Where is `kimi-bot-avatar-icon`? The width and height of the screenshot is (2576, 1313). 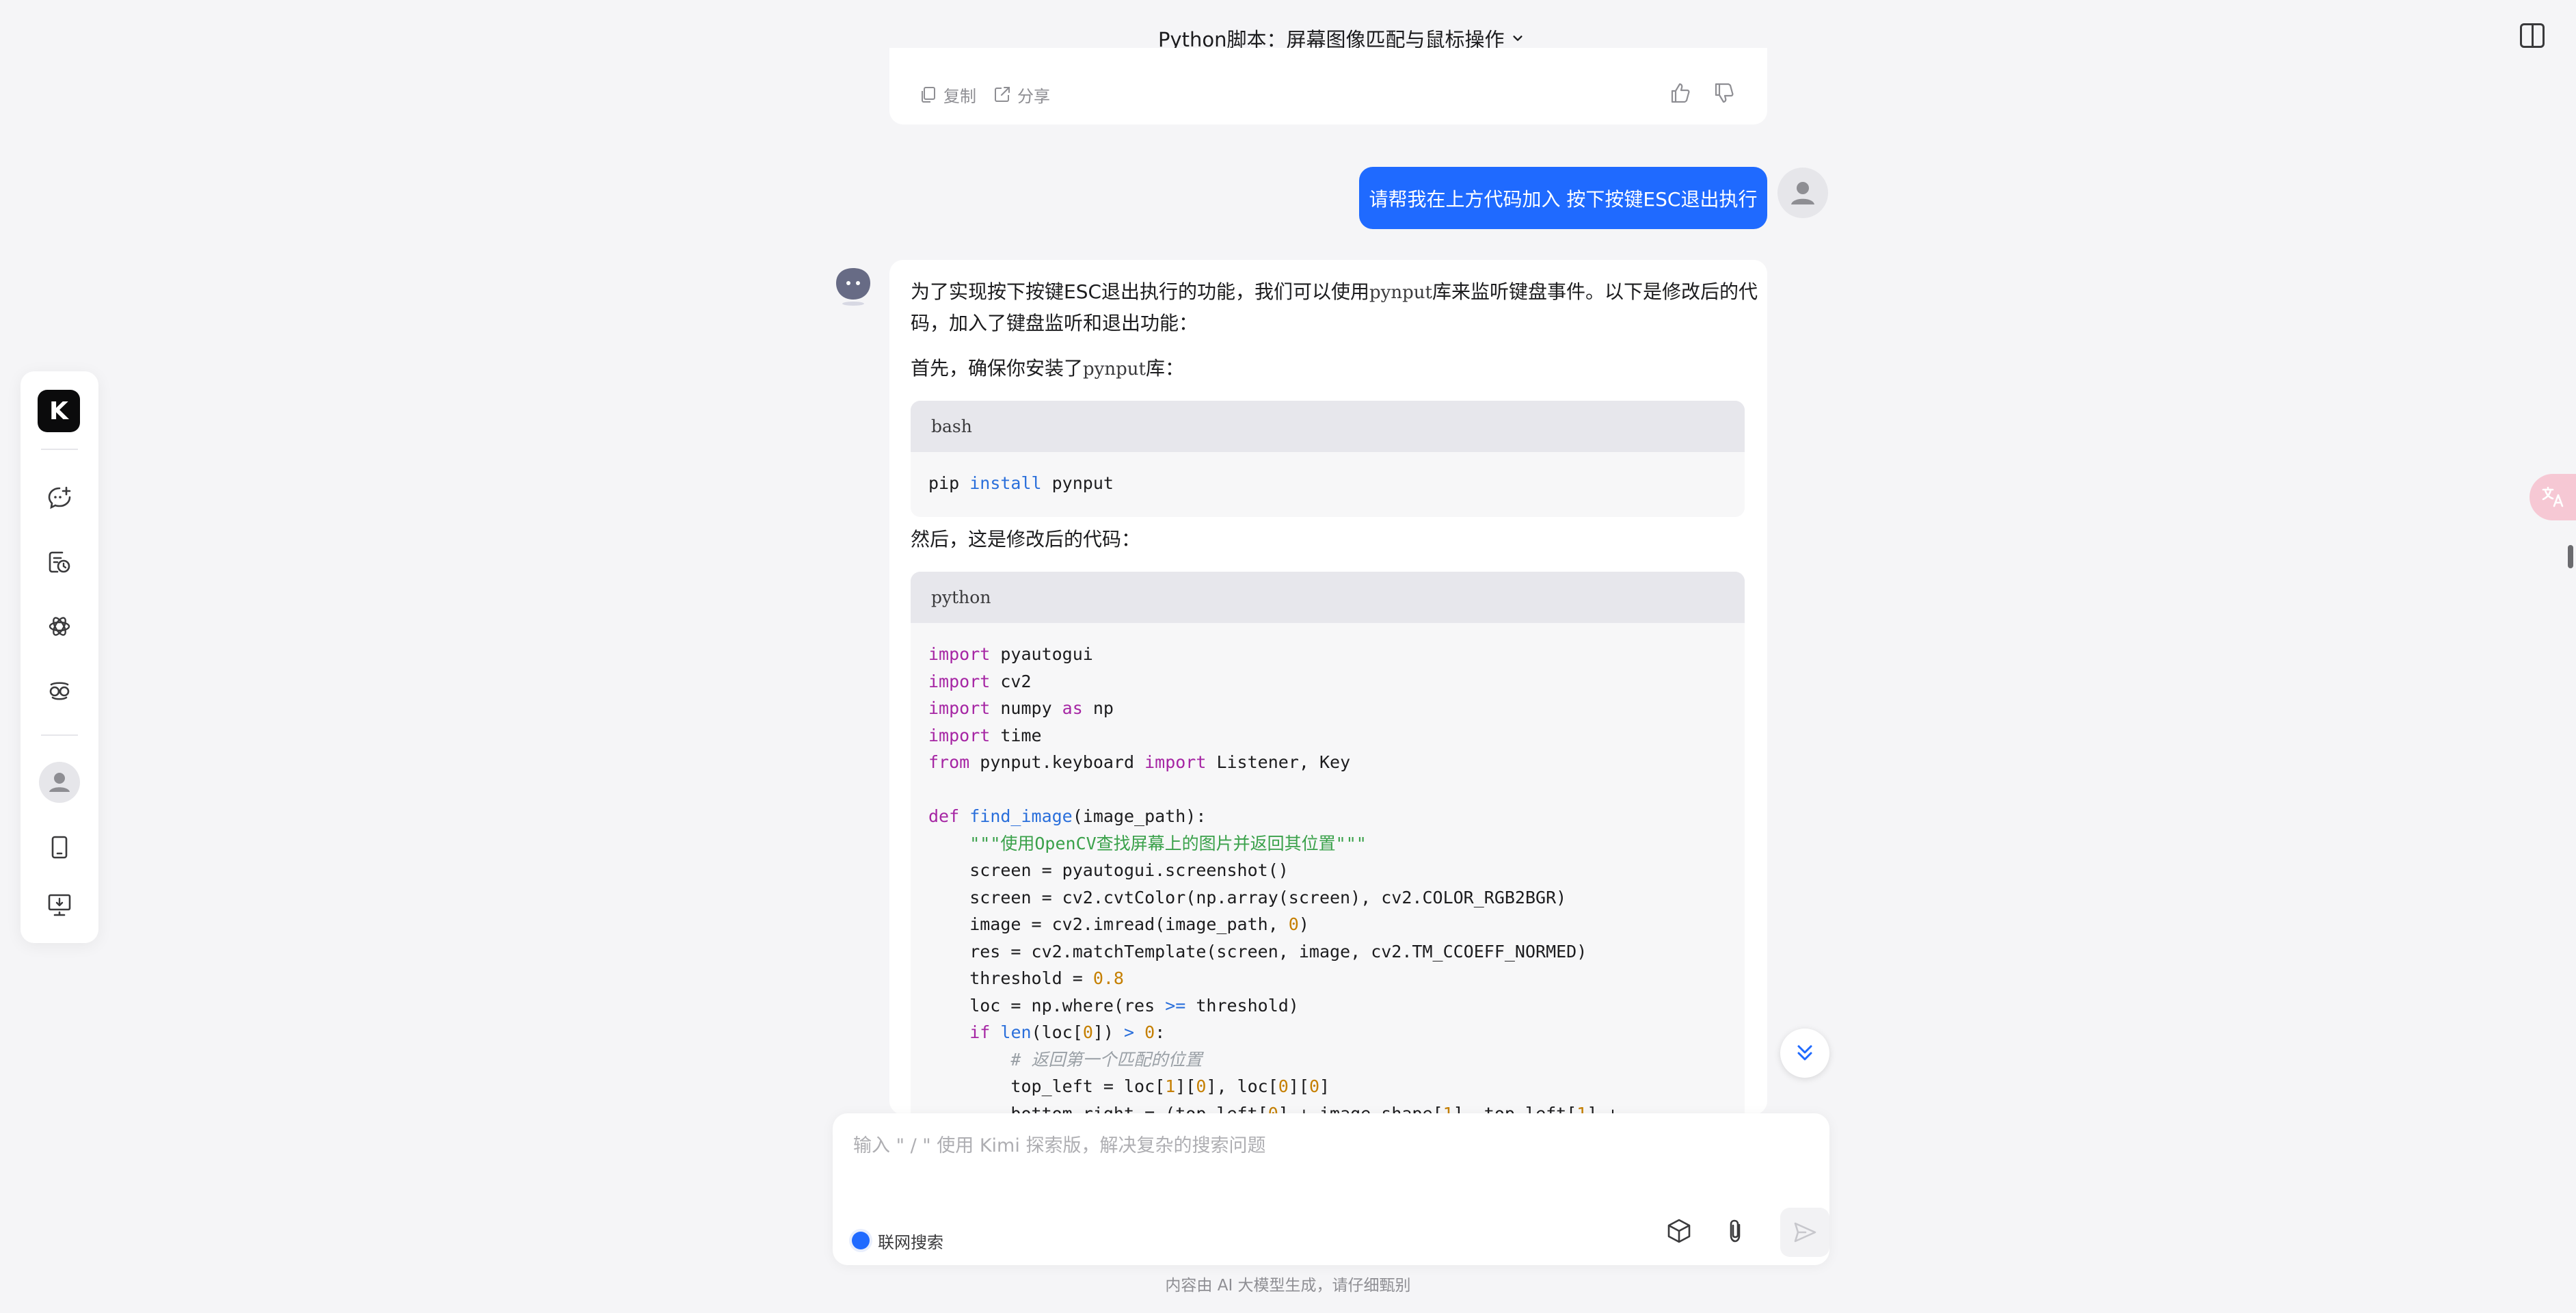
kimi-bot-avatar-icon is located at coordinates (853, 287).